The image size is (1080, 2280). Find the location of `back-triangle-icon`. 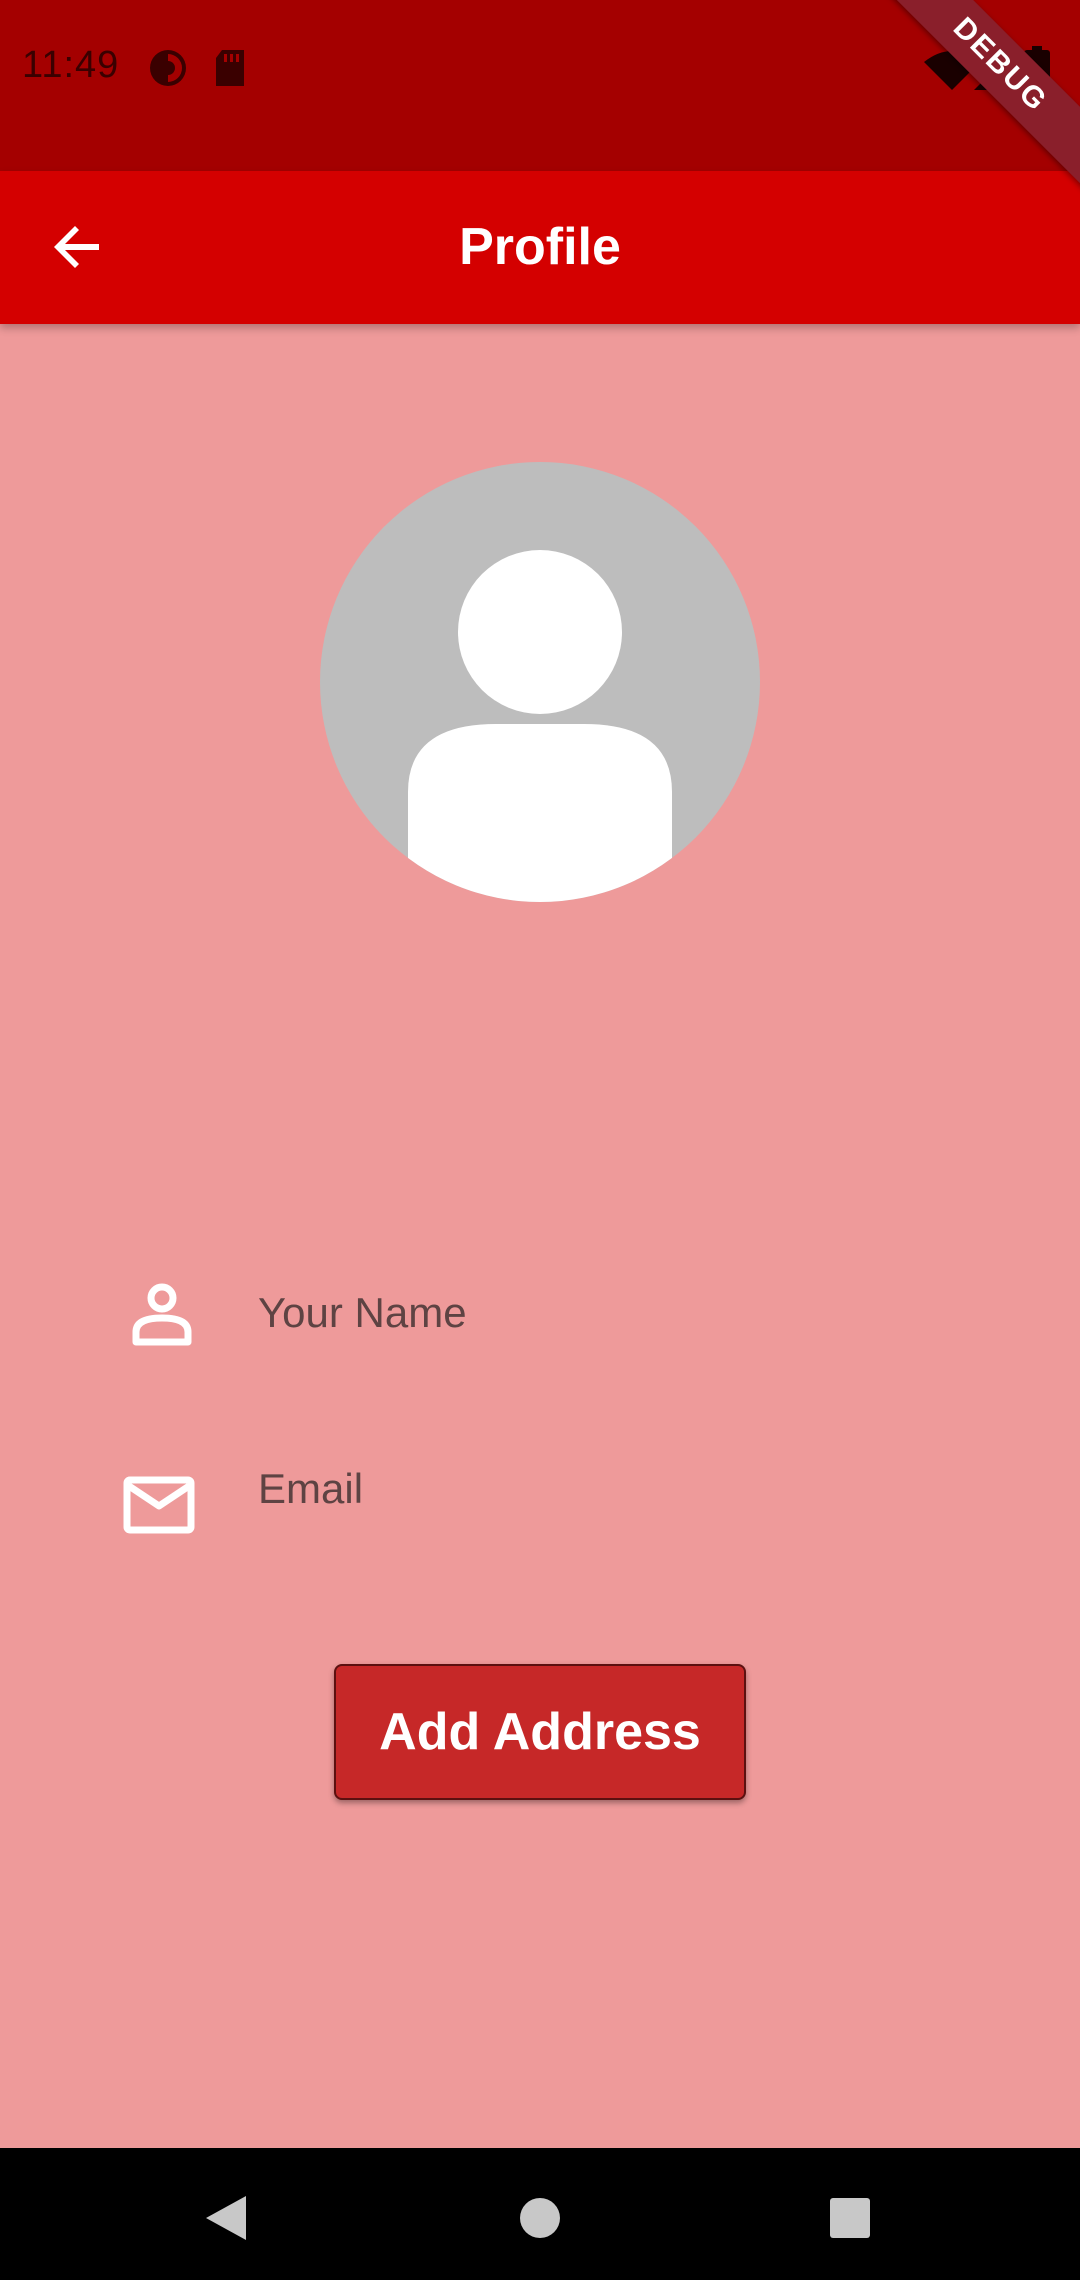

back-triangle-icon is located at coordinates (226, 2218).